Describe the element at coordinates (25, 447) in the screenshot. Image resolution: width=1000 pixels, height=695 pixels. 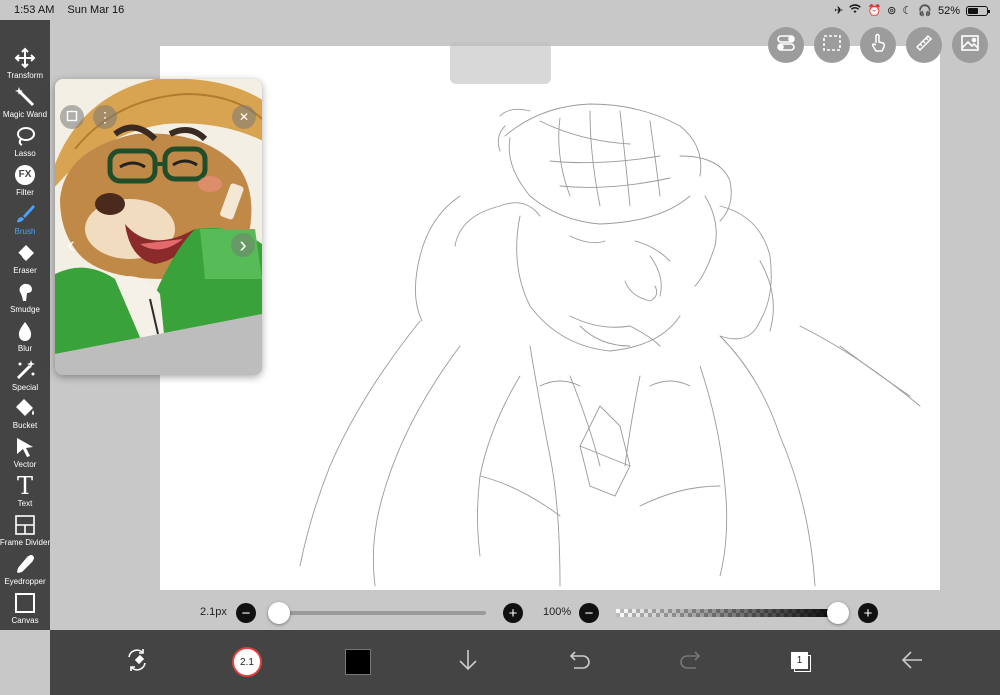
I see `vector-arrow-icon` at that location.